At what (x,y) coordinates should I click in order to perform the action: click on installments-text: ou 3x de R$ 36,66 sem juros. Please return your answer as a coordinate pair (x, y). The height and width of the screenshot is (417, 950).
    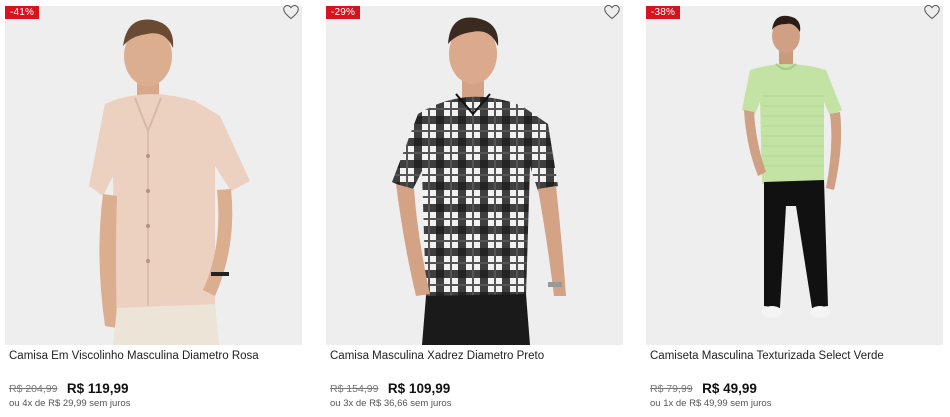
    Looking at the image, I should click on (391, 403).